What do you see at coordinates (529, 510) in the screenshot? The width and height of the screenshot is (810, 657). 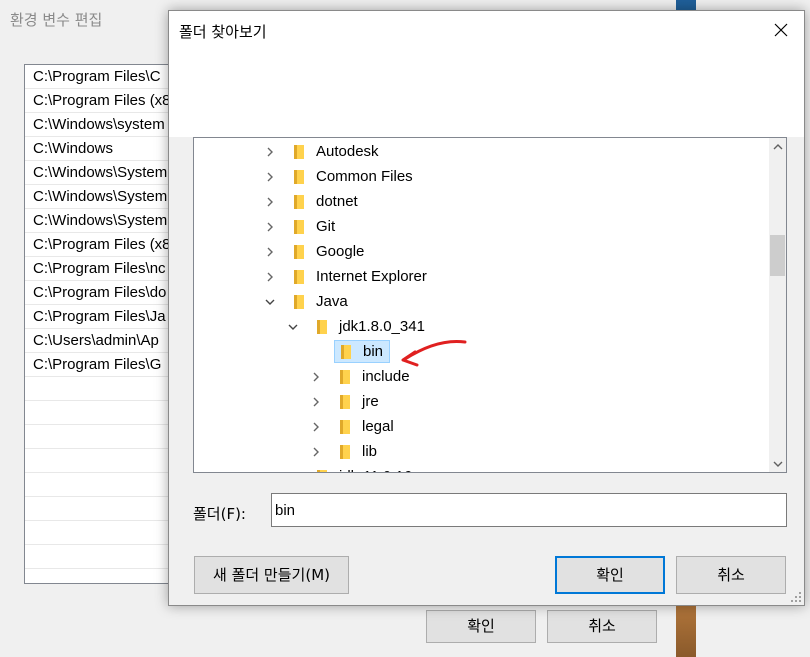 I see `folder-name-input` at bounding box center [529, 510].